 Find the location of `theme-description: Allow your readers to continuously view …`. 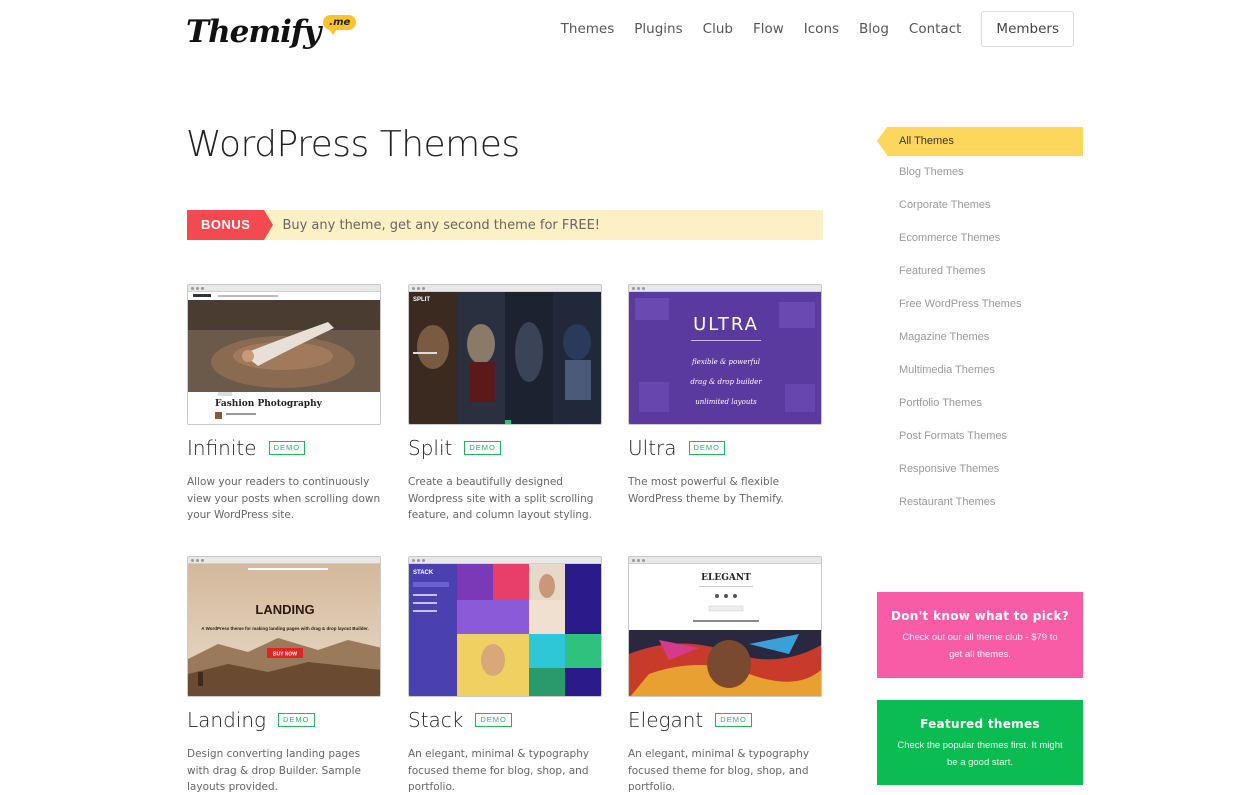

theme-description: Allow your readers to continuously view … is located at coordinates (284, 498).